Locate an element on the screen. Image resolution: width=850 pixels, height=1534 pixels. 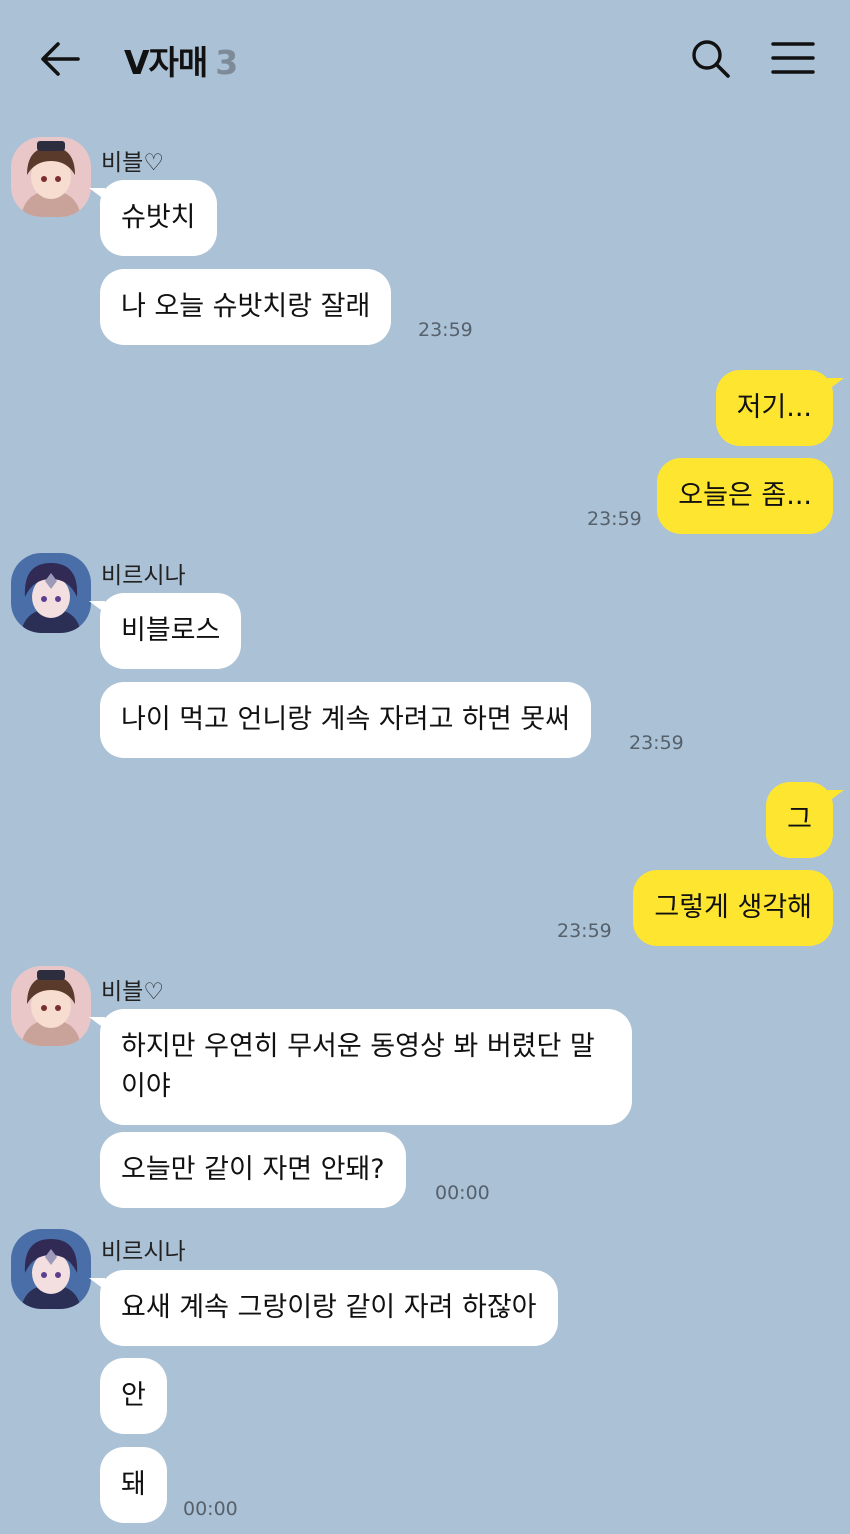
message-bubble: 돼 is located at coordinates (133, 1485).